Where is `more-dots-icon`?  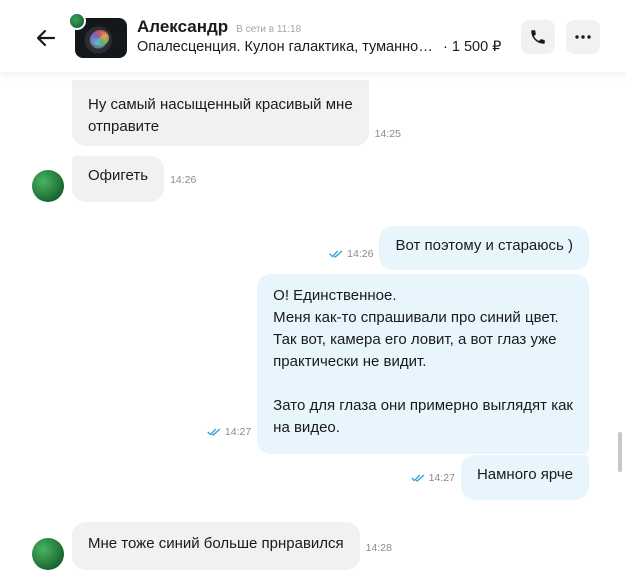
more-dots-icon is located at coordinates (583, 37).